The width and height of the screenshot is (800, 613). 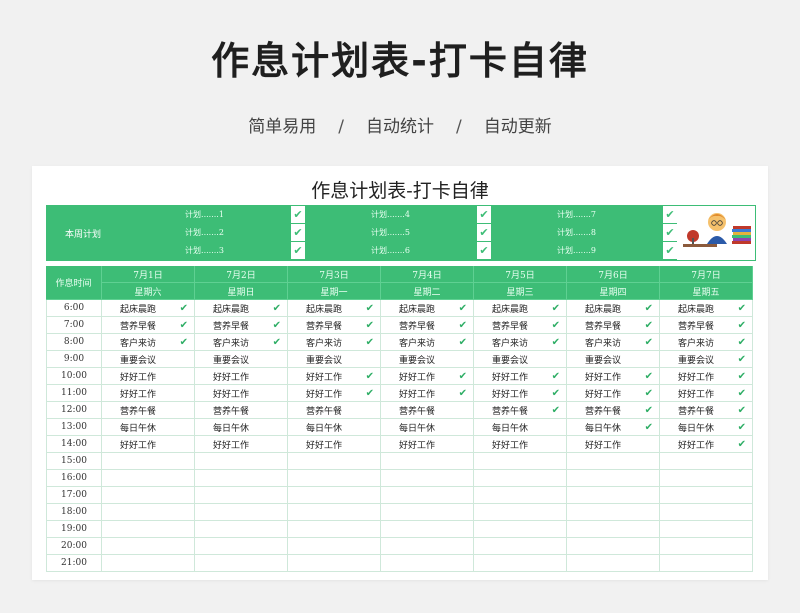 What do you see at coordinates (391, 215) in the screenshot?
I see `plan-item: 计划.......4` at bounding box center [391, 215].